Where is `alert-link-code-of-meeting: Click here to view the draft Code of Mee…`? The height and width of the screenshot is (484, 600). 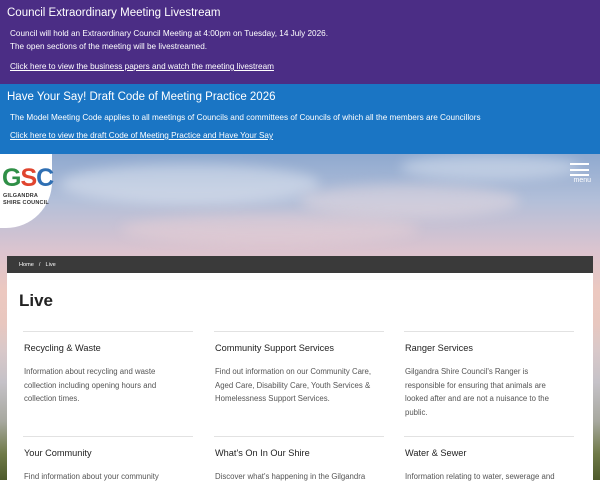
alert-link-code-of-meeting: Click here to view the draft Code of Mee… is located at coordinates (141, 135).